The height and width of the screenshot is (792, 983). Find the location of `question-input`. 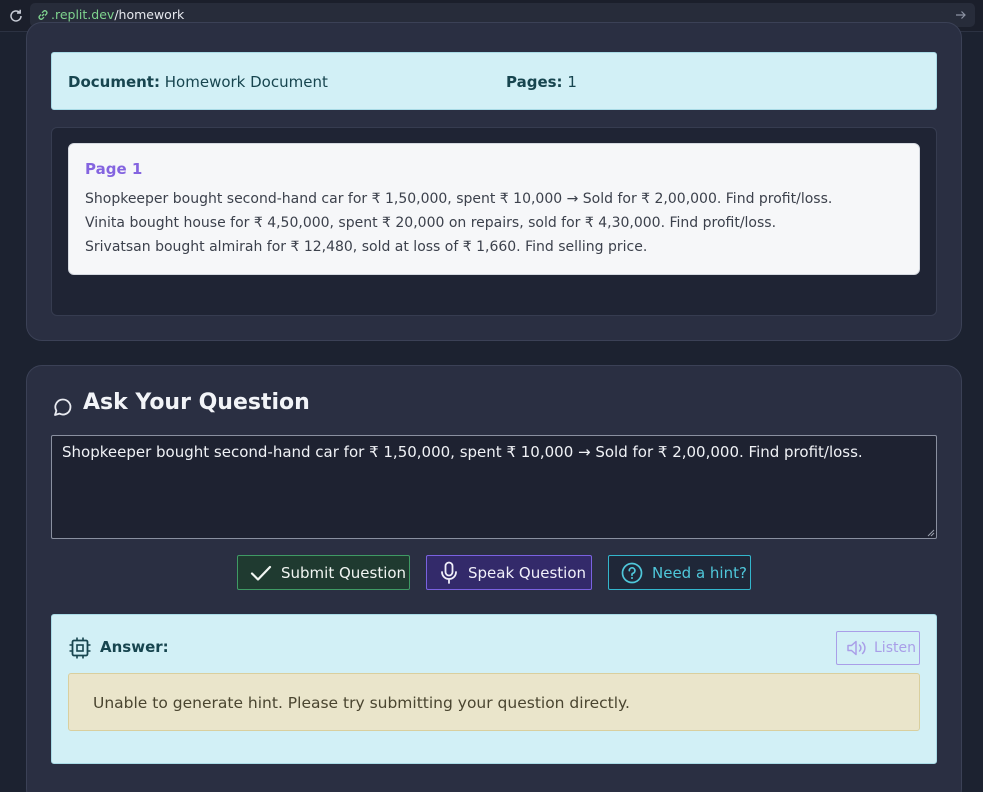

question-input is located at coordinates (494, 487).